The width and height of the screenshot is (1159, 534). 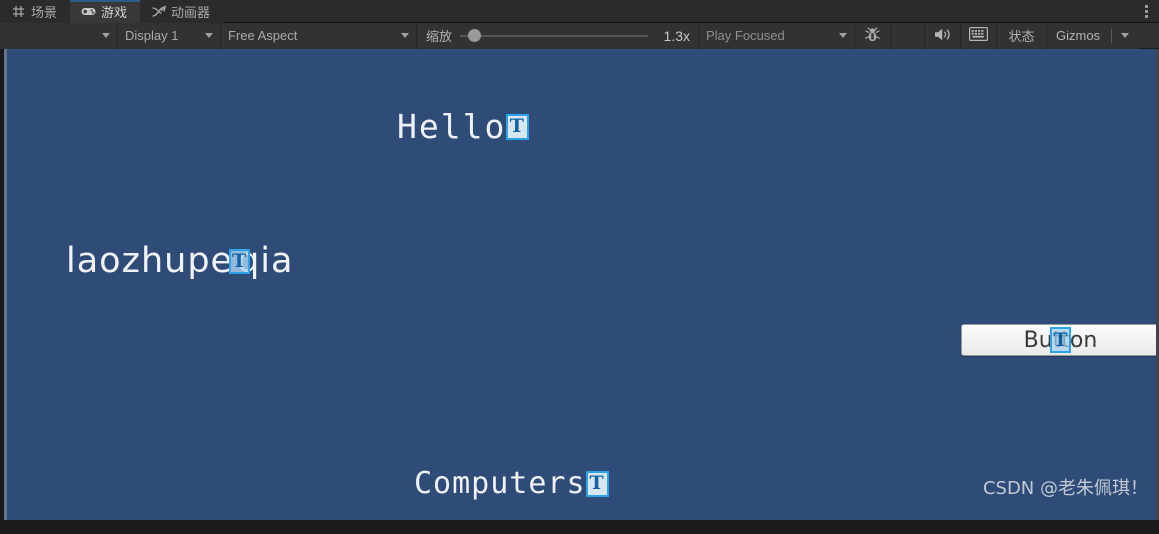 I want to click on stats-label: 状态, so click(x=1021, y=36).